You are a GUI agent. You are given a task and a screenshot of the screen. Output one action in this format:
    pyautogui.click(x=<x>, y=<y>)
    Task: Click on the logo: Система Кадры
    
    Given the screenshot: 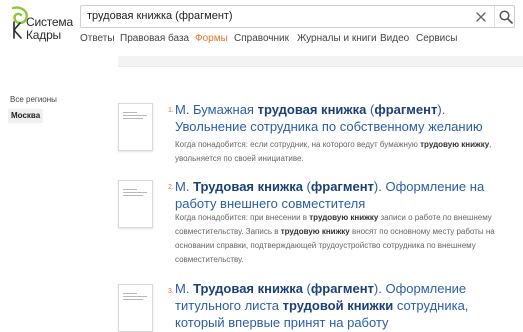 What is the action you would take?
    pyautogui.click(x=43, y=26)
    